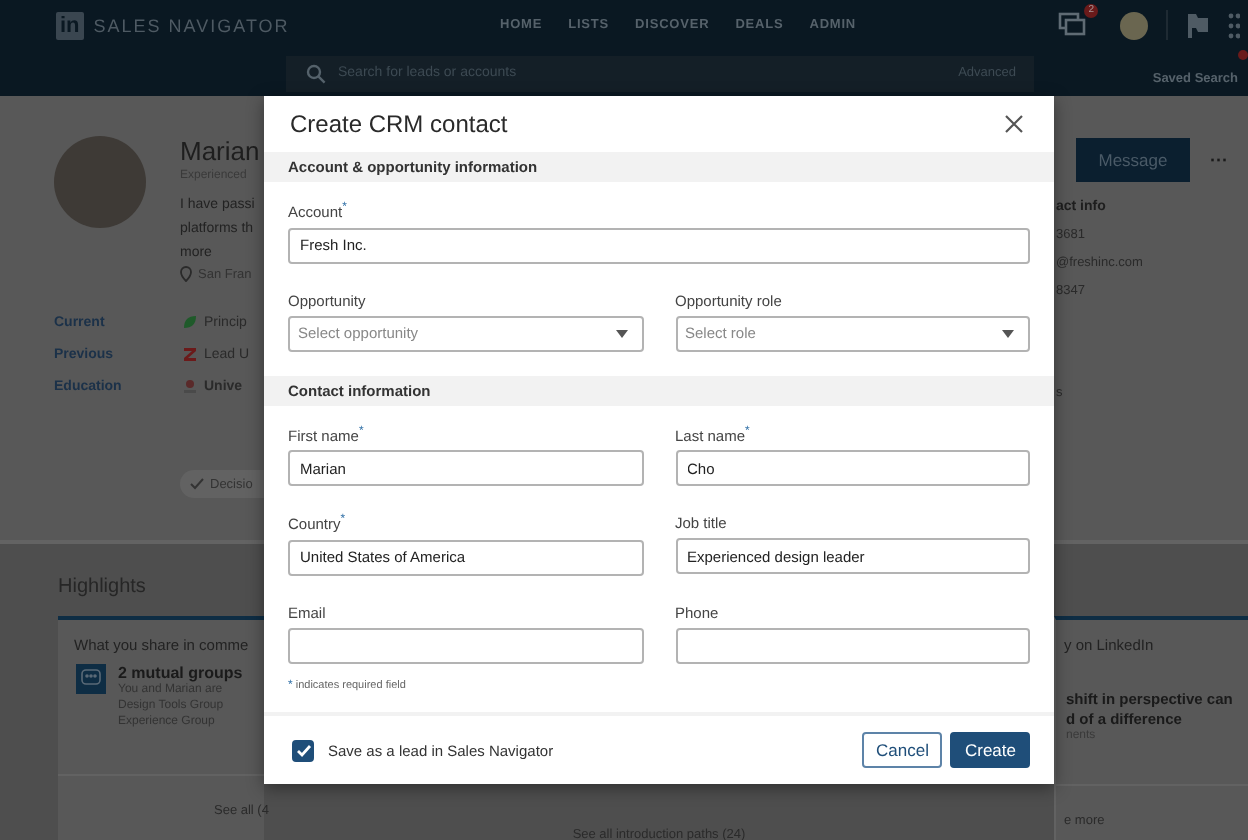 Image resolution: width=1248 pixels, height=840 pixels. What do you see at coordinates (191, 25) in the screenshot?
I see `brand-name: SALES NAVIGATOR` at bounding box center [191, 25].